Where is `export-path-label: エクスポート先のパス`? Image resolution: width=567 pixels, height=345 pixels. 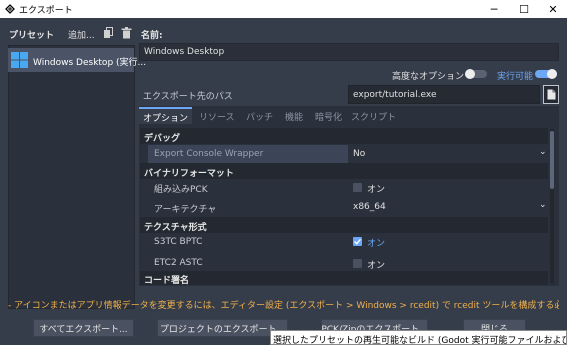
export-path-label: エクスポート先のパス is located at coordinates (188, 97).